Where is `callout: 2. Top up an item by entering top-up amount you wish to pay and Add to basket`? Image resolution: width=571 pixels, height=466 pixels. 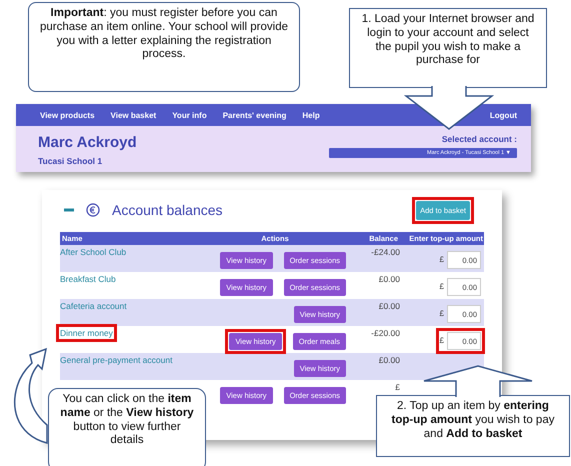
callout: 2. Top up an item by entering top-up amount you wish to pay and Add to basket is located at coordinates (473, 426).